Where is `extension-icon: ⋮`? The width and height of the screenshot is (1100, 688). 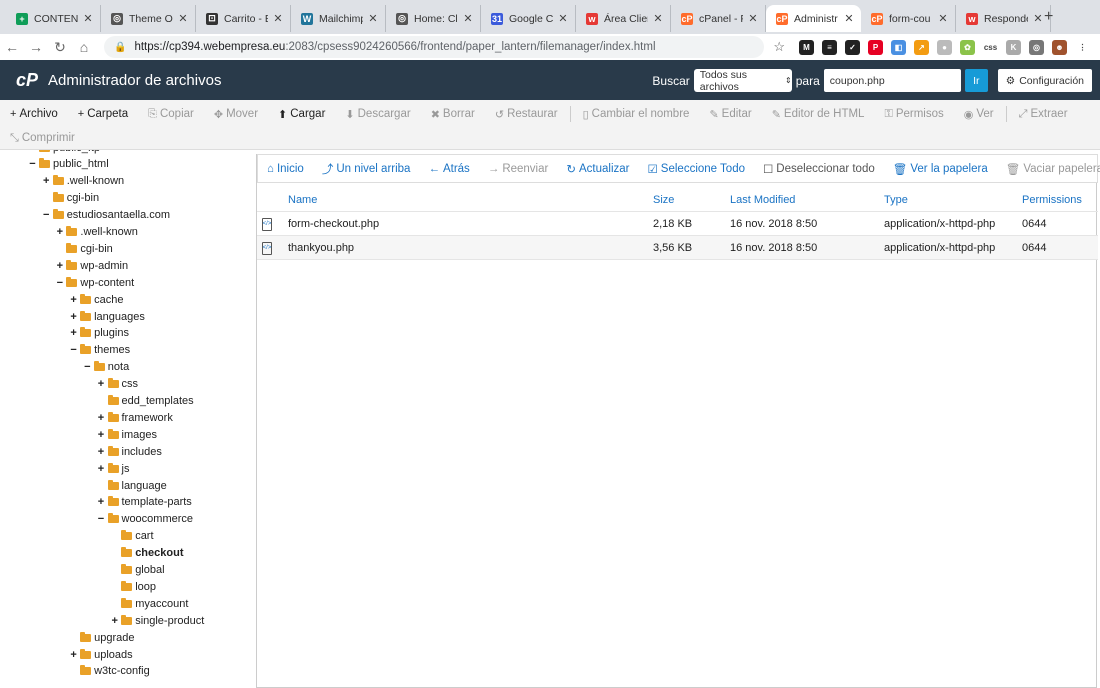 extension-icon: ⋮ is located at coordinates (1082, 47).